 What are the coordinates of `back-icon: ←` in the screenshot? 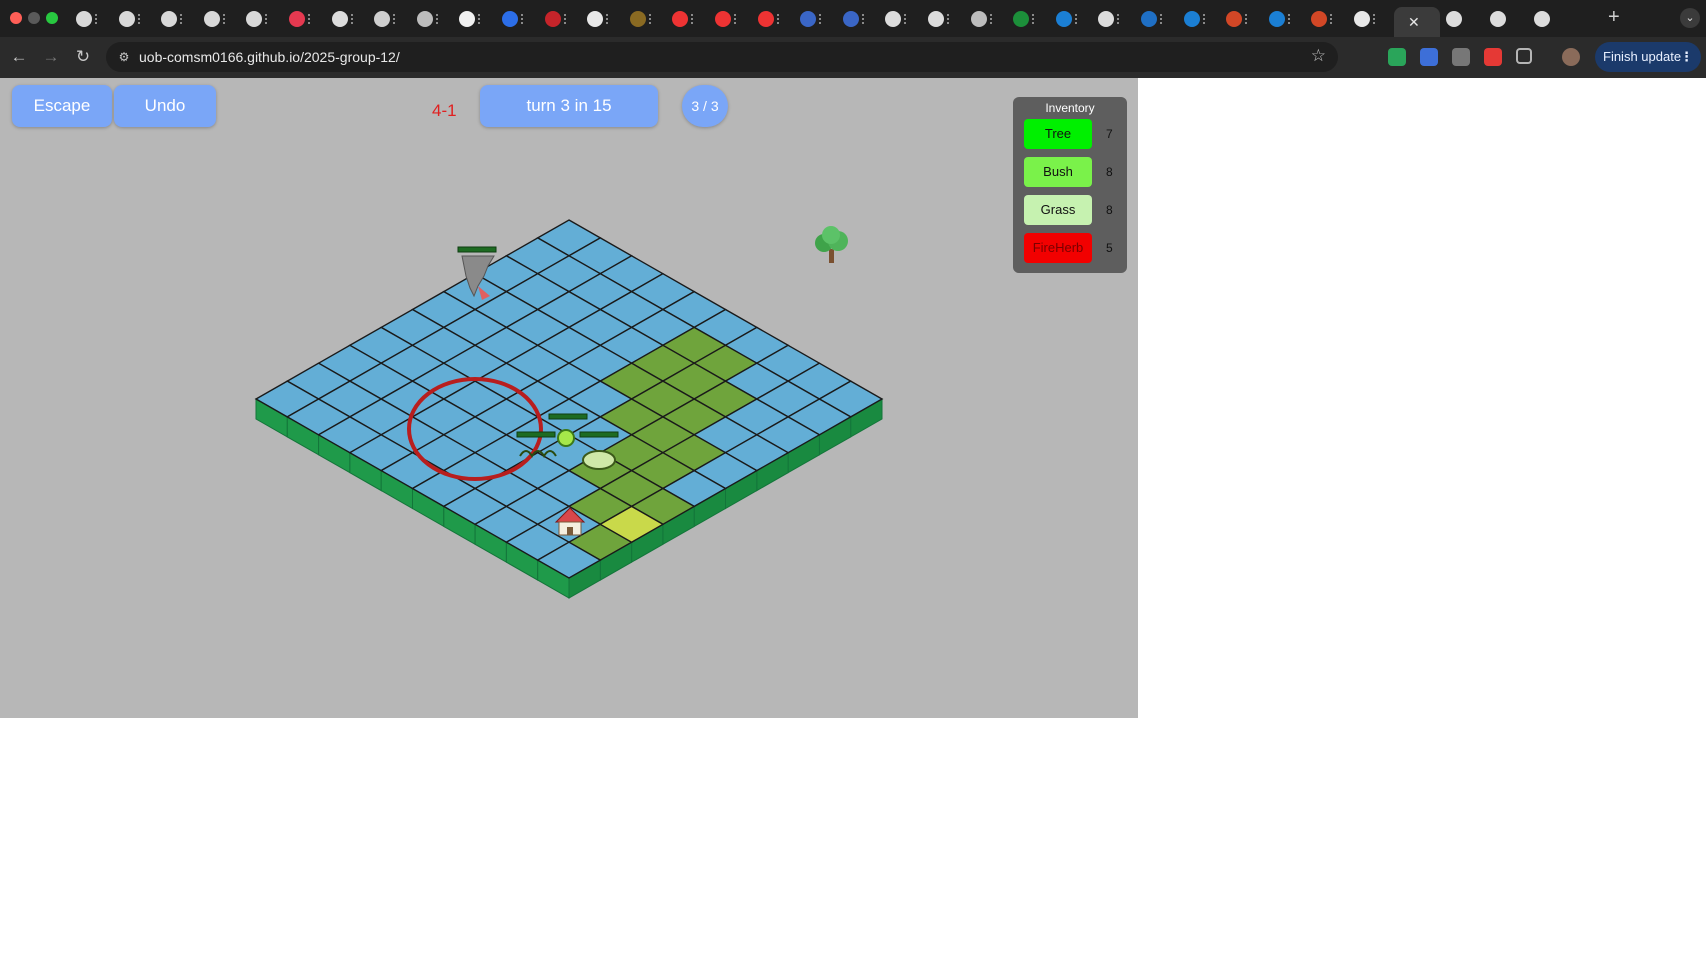 It's located at (19, 57).